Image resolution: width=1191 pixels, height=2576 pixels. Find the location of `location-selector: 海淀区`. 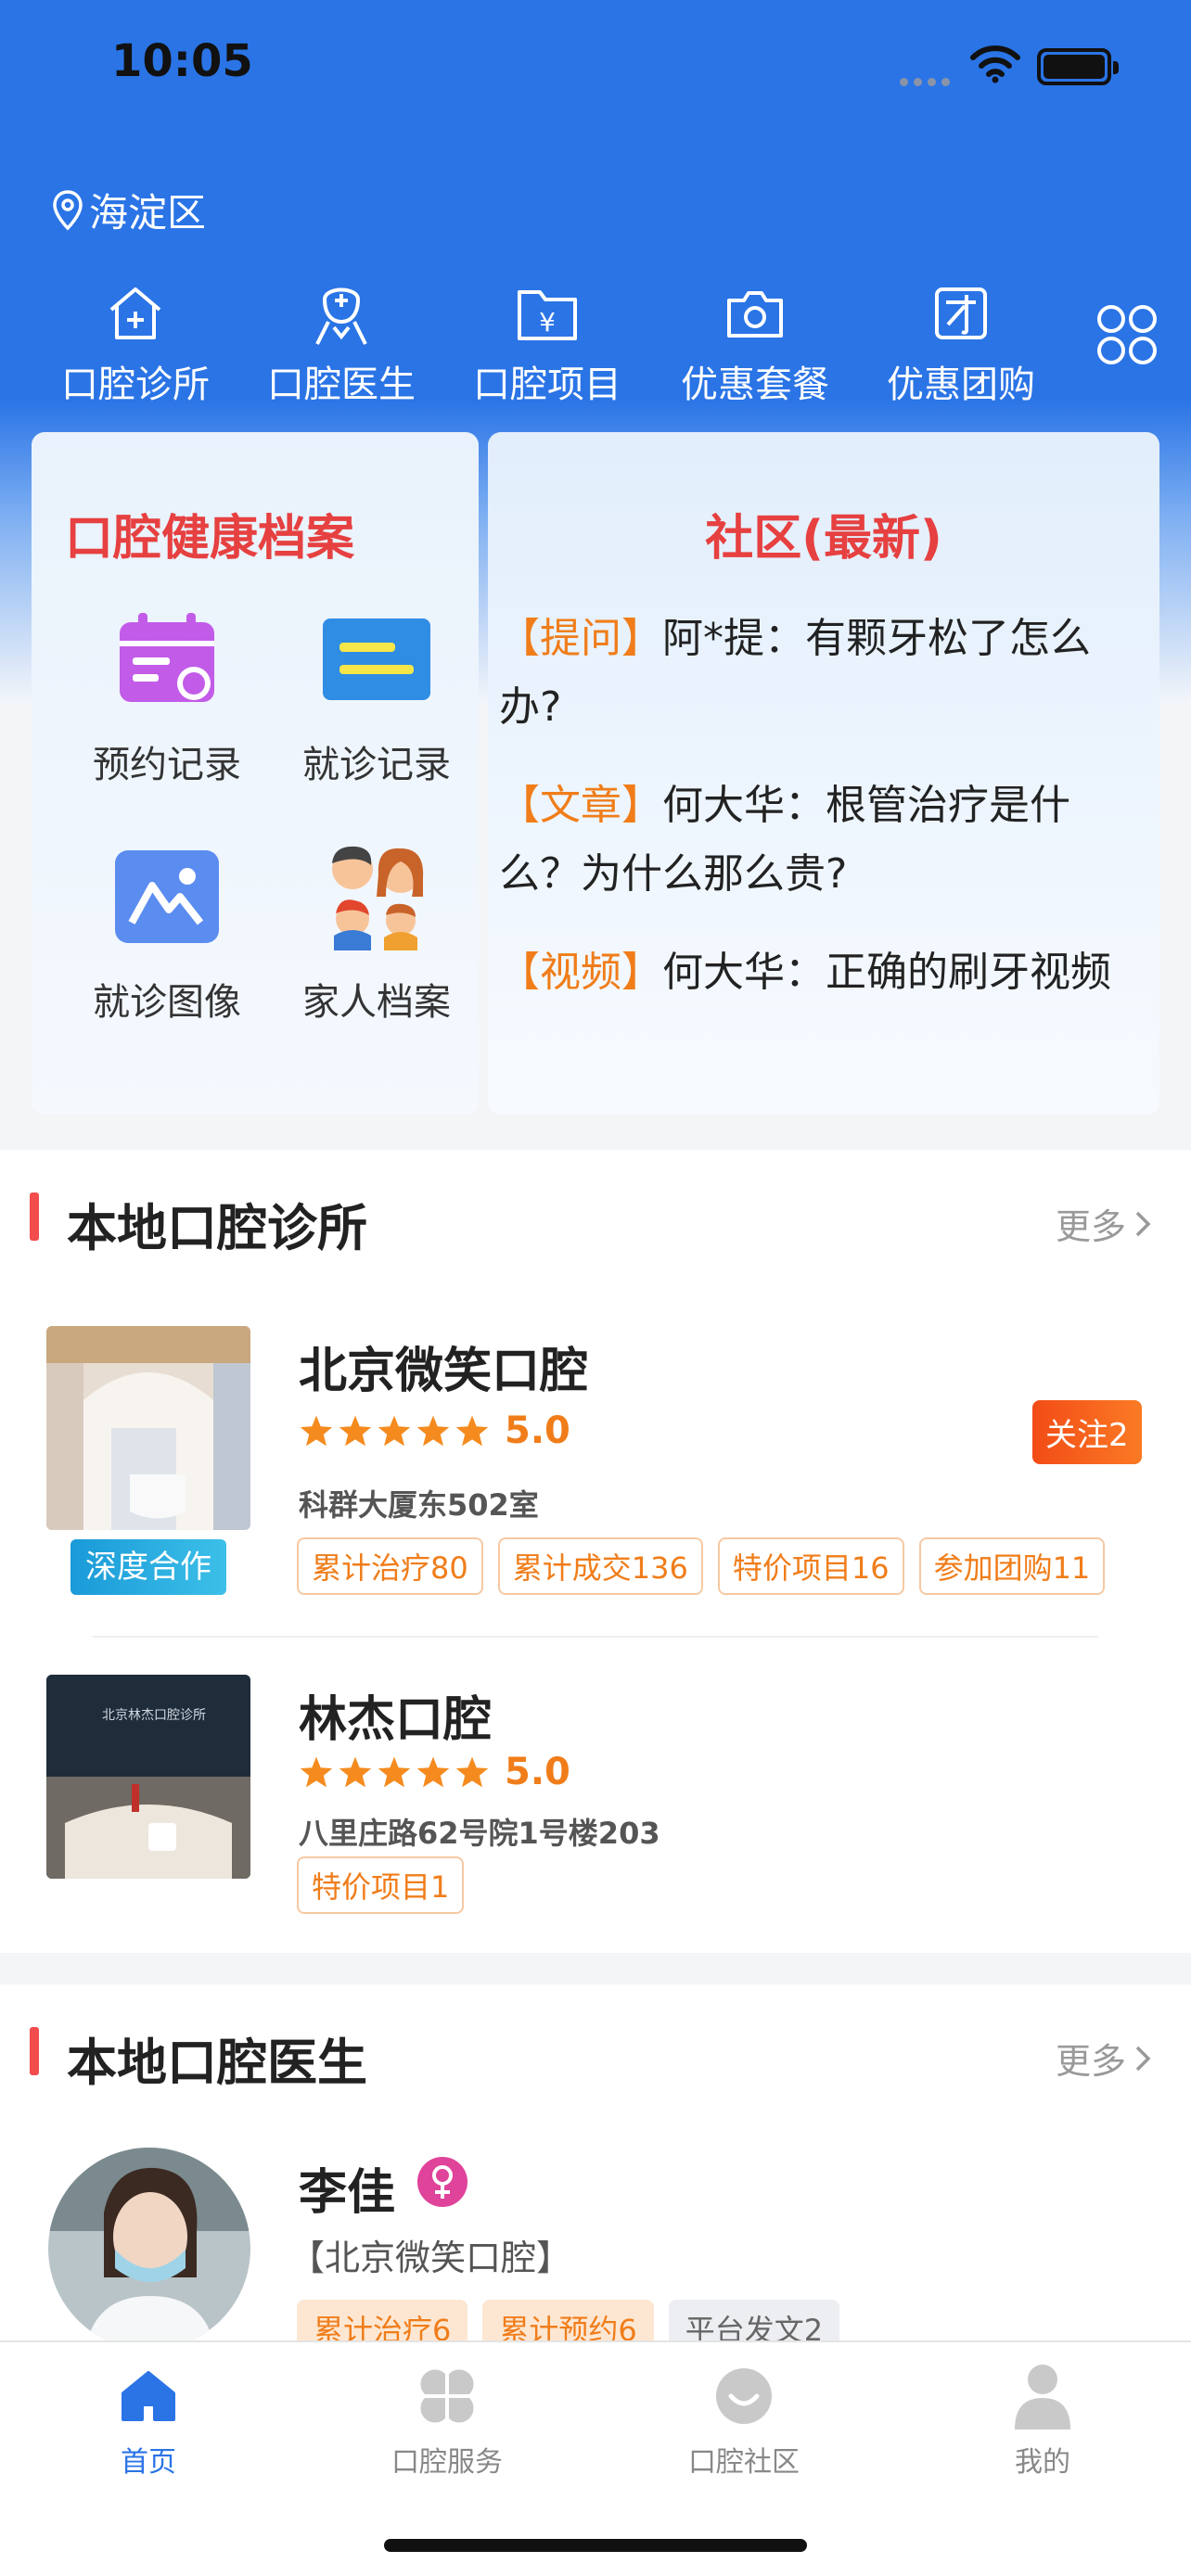

location-selector: 海淀区 is located at coordinates (129, 210).